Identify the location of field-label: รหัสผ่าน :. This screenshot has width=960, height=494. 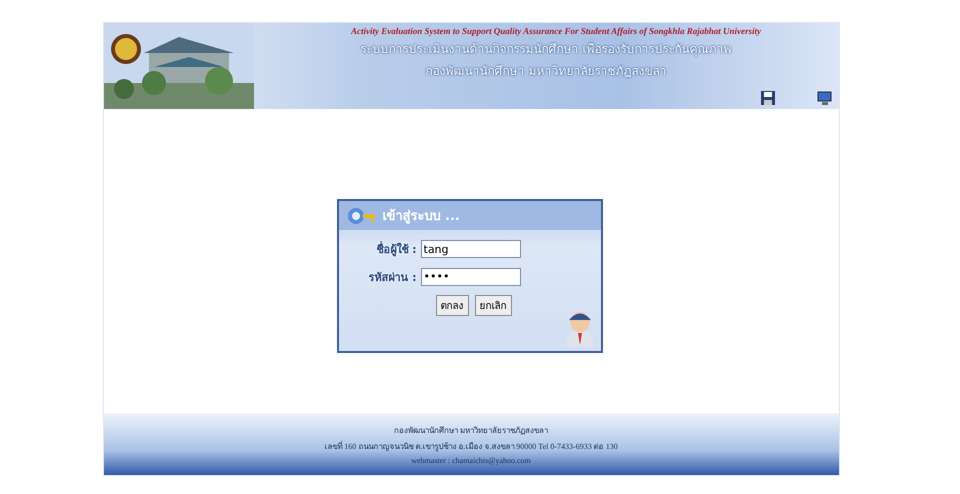
(392, 278).